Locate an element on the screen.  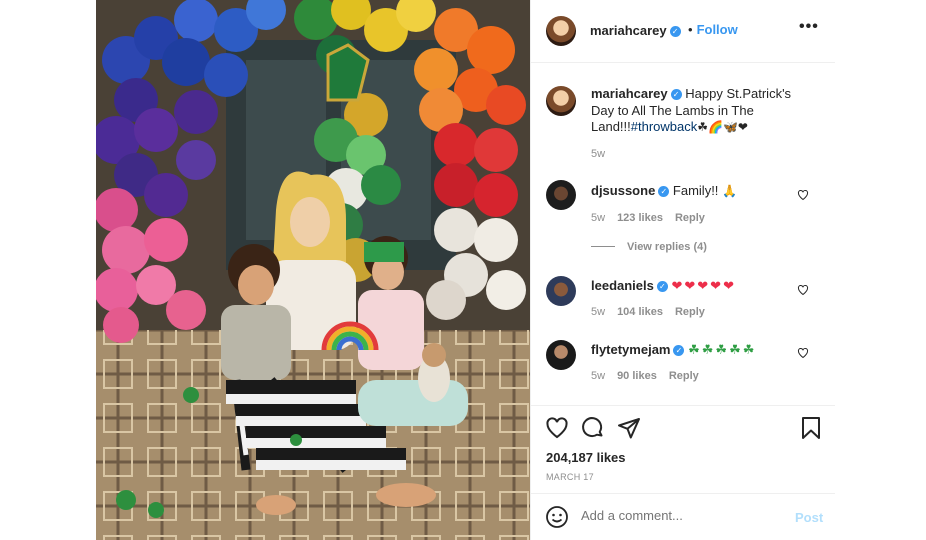
comment-username: flytetymejam ✓ is located at coordinates (638, 349).